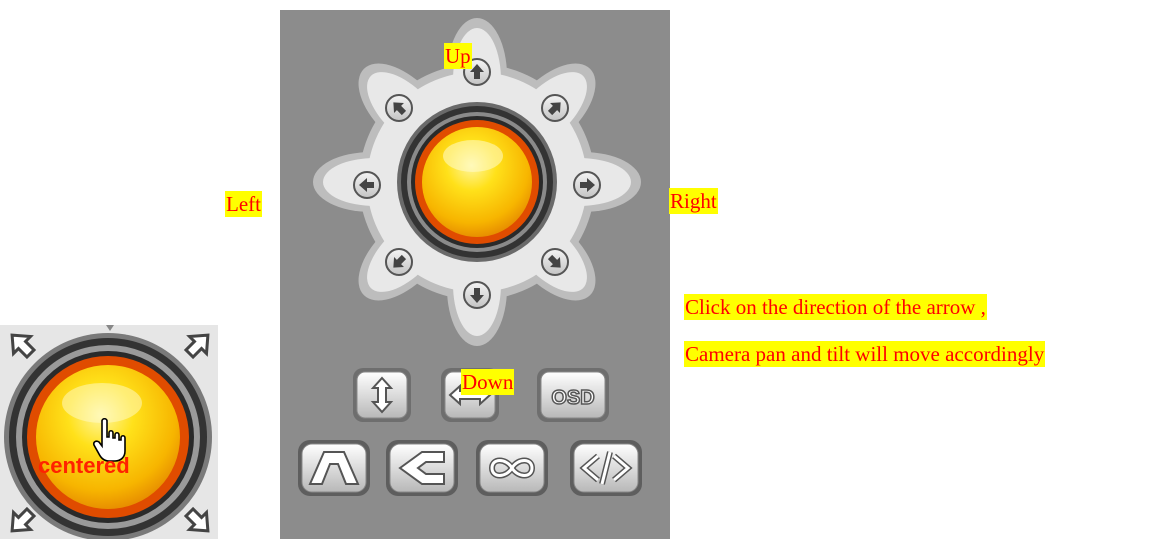  I want to click on up-label: Up, so click(458, 56).